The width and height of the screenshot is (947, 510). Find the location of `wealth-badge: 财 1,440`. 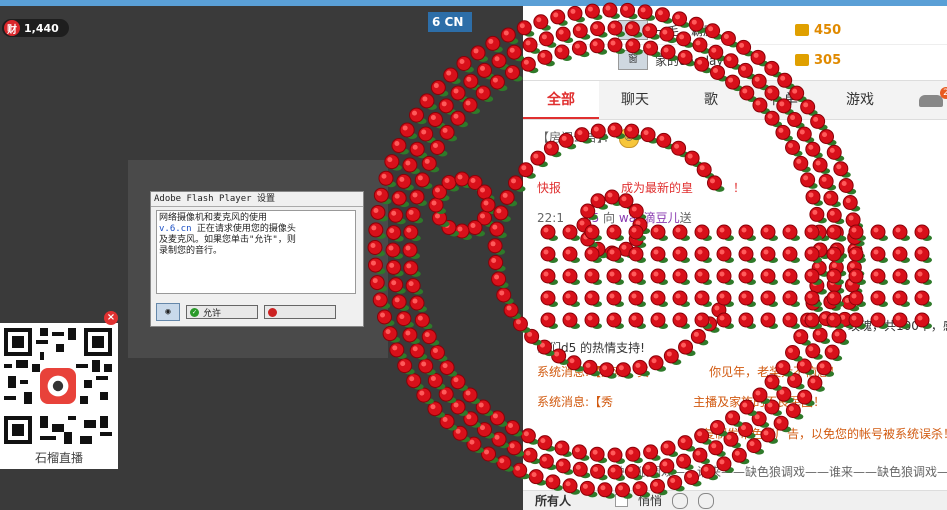

wealth-badge: 财 1,440 is located at coordinates (35, 28).